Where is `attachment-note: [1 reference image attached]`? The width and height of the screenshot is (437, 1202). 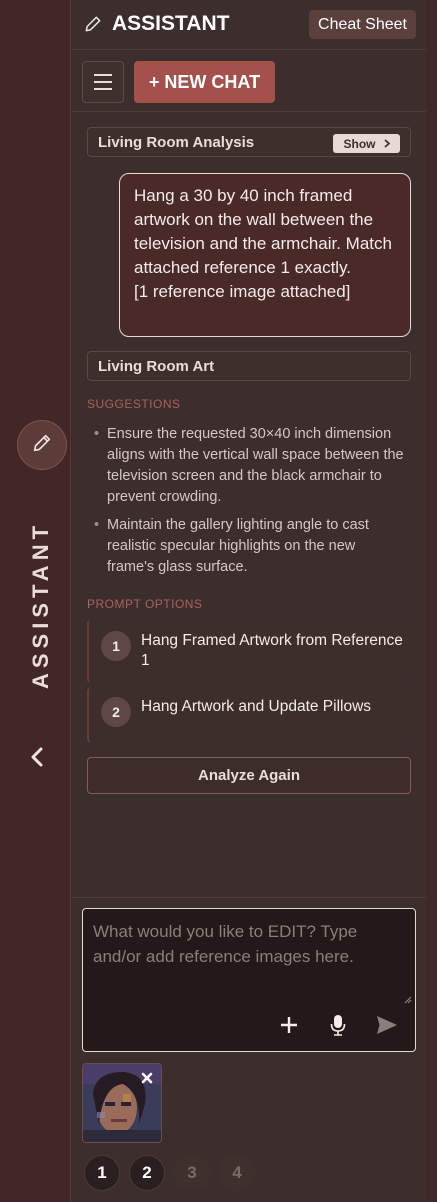 attachment-note: [1 reference image attached] is located at coordinates (242, 291).